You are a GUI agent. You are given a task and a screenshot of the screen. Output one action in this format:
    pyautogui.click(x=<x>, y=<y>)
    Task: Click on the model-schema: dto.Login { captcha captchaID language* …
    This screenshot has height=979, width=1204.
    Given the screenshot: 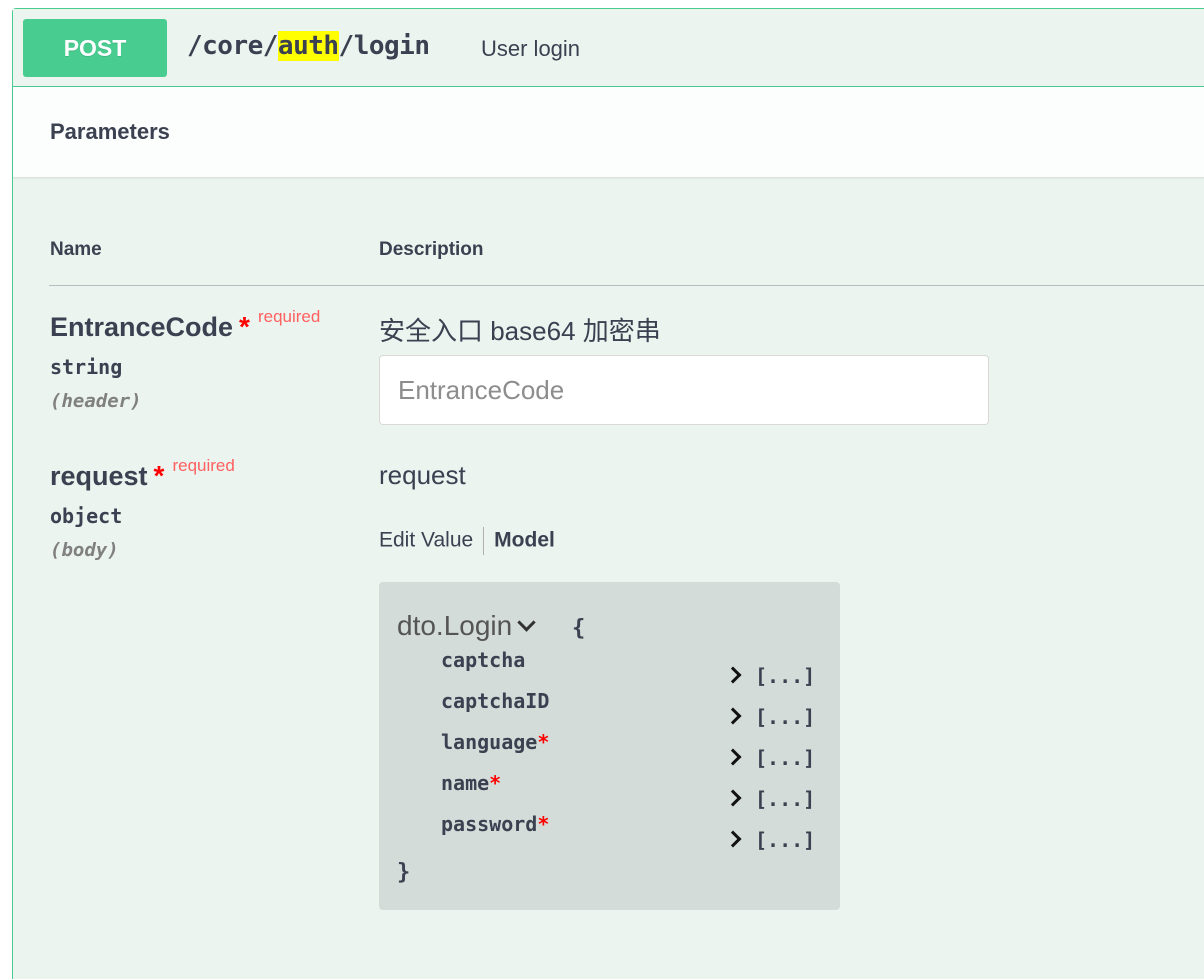 What is the action you would take?
    pyautogui.click(x=609, y=746)
    